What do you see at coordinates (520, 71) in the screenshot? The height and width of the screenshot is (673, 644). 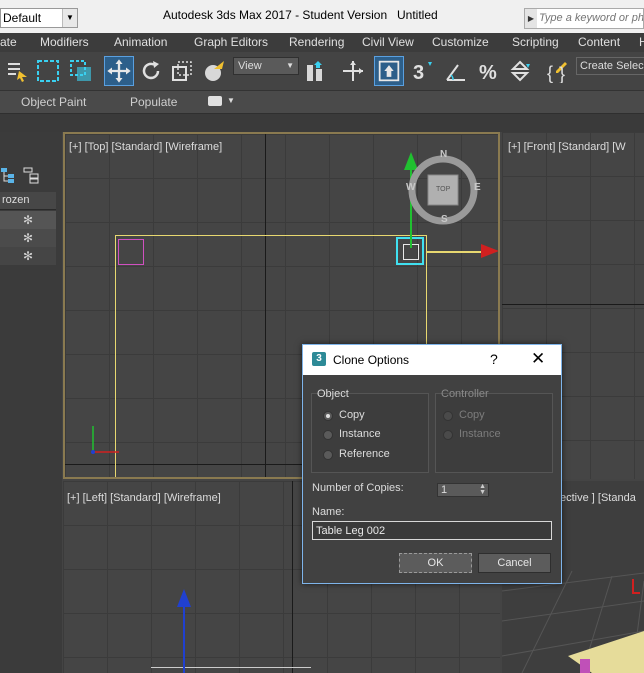 I see `spinner-snap-icon` at bounding box center [520, 71].